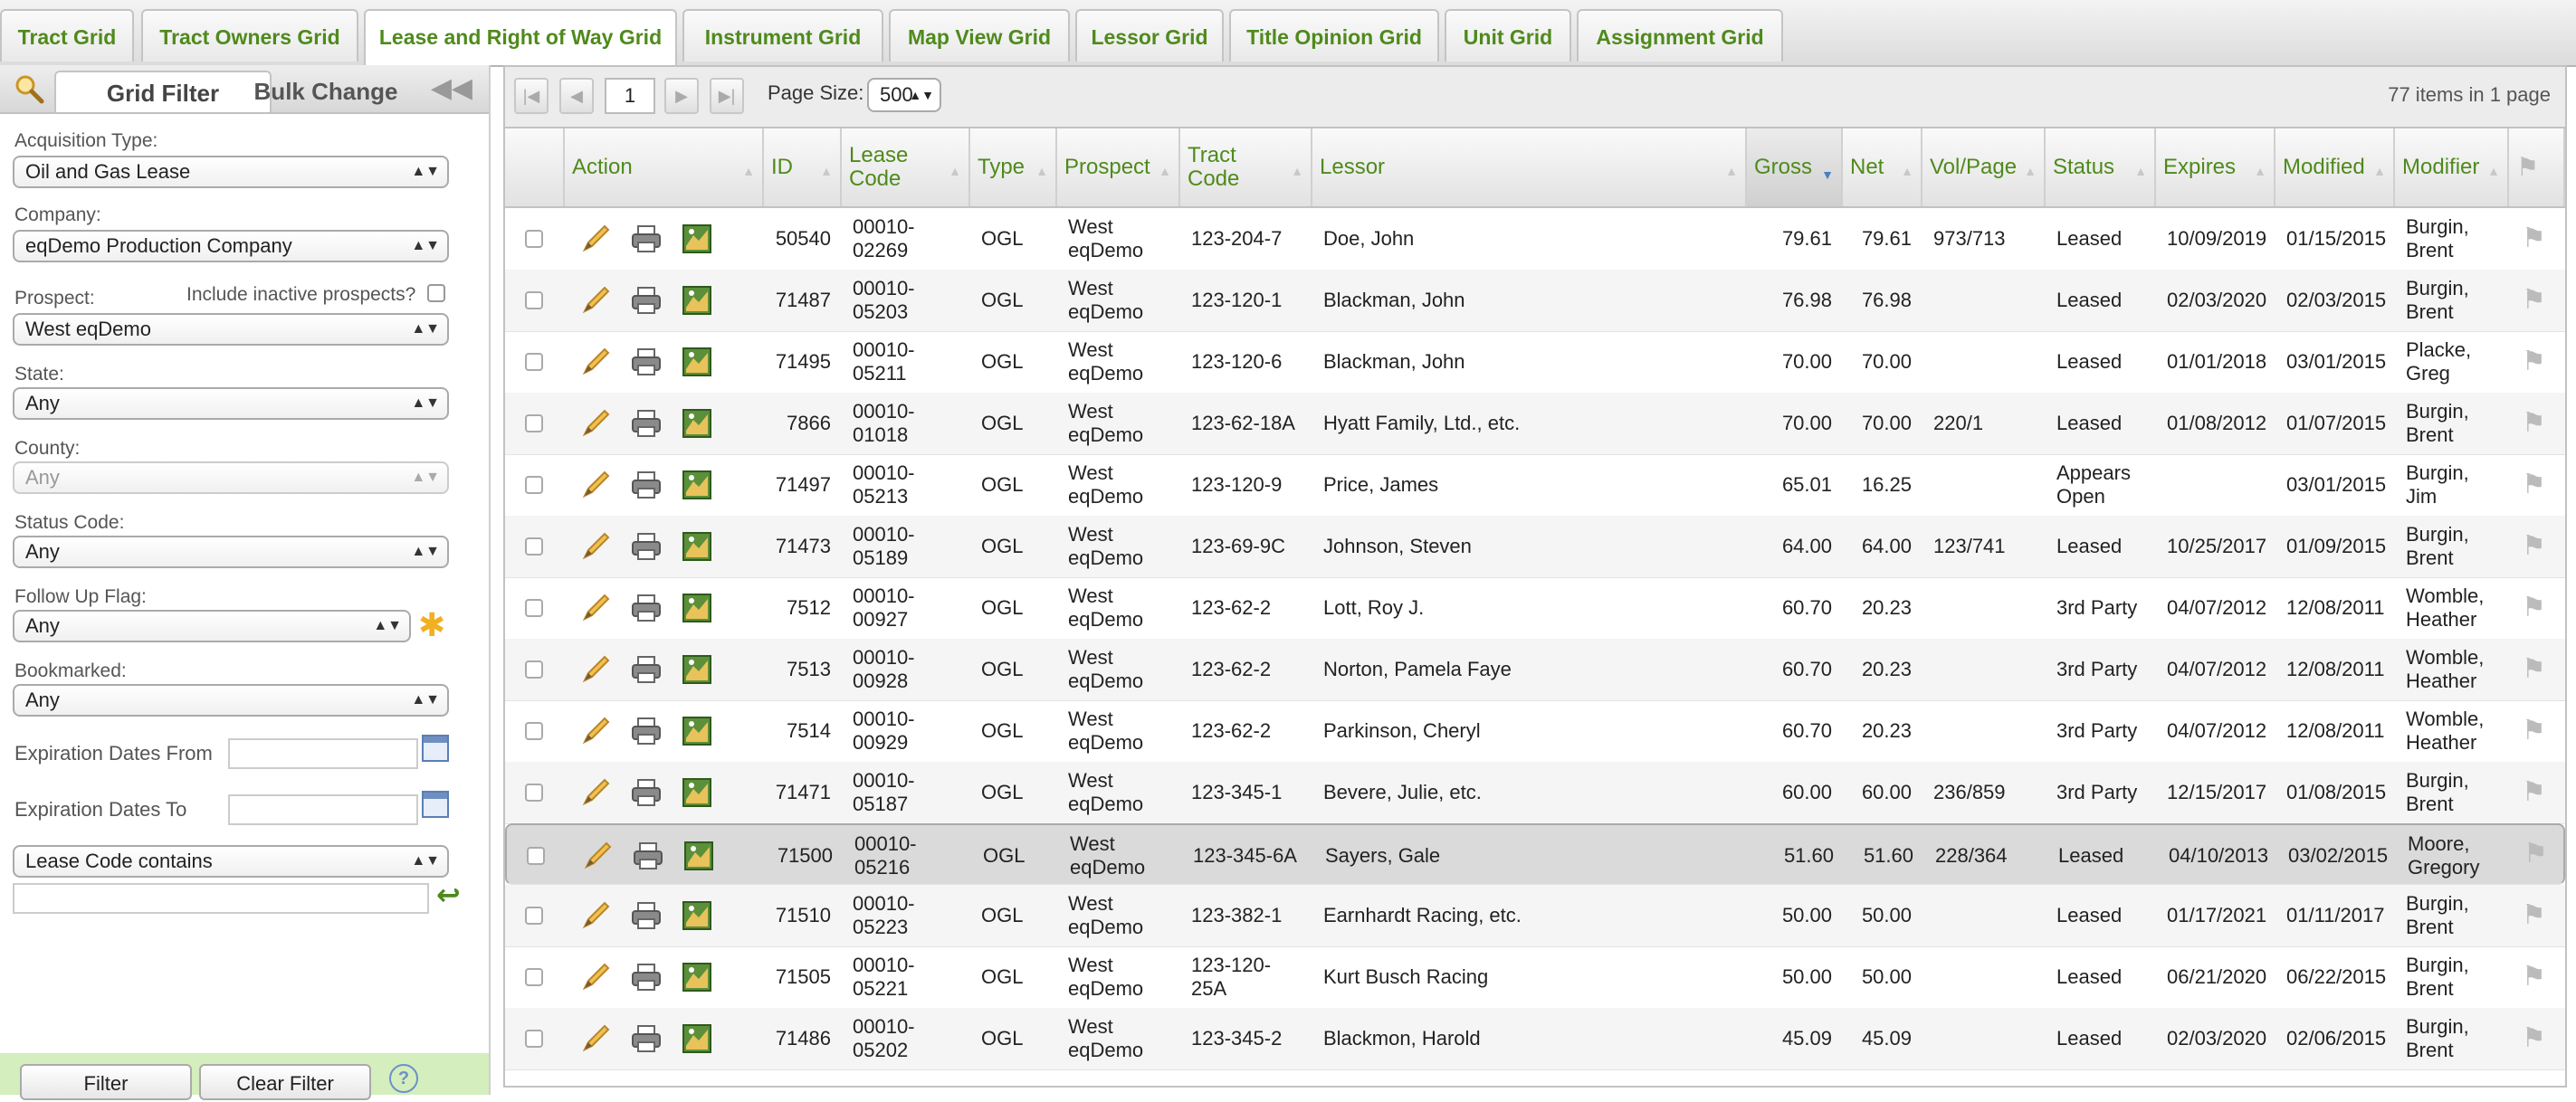 Image resolution: width=2576 pixels, height=1102 pixels. What do you see at coordinates (803, 167) in the screenshot?
I see `column-header-id: ID ▲` at bounding box center [803, 167].